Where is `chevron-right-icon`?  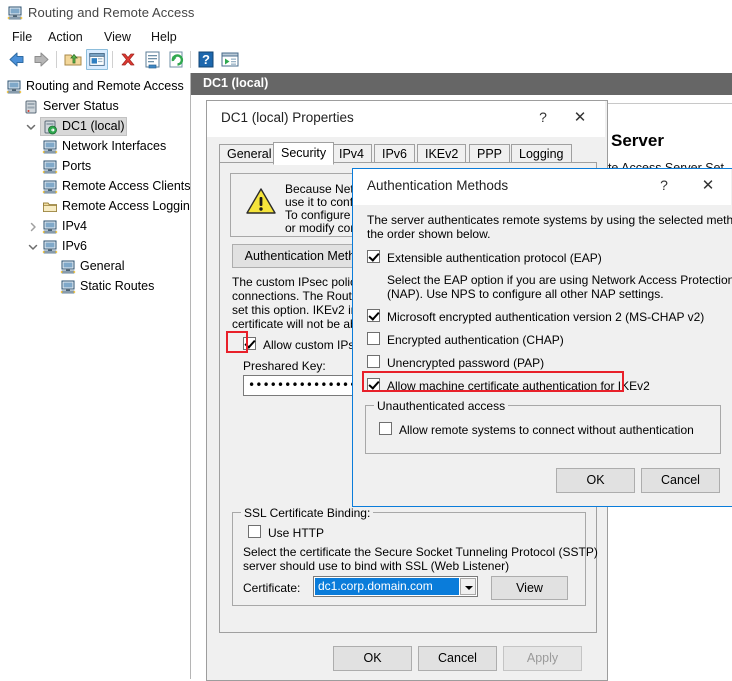
chevron-right-icon is located at coordinates (33, 227).